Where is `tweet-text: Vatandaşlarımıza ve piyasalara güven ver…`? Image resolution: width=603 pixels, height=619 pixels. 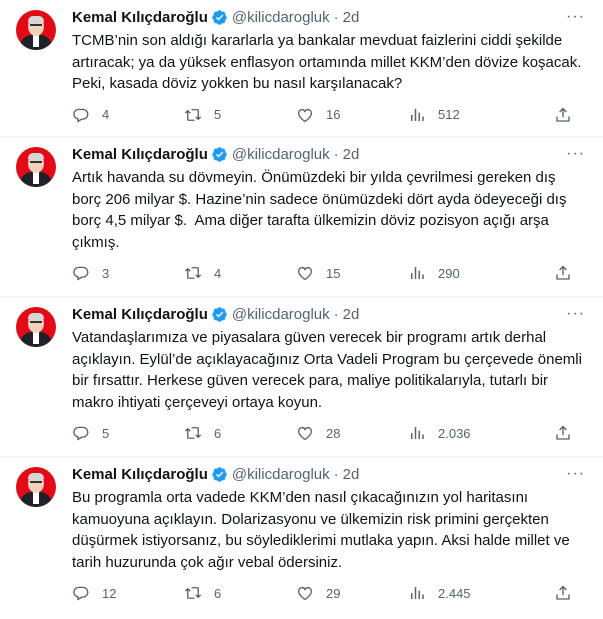 tweet-text: Vatandaşlarımıza ve piyasalara güven ver… is located at coordinates (329, 370).